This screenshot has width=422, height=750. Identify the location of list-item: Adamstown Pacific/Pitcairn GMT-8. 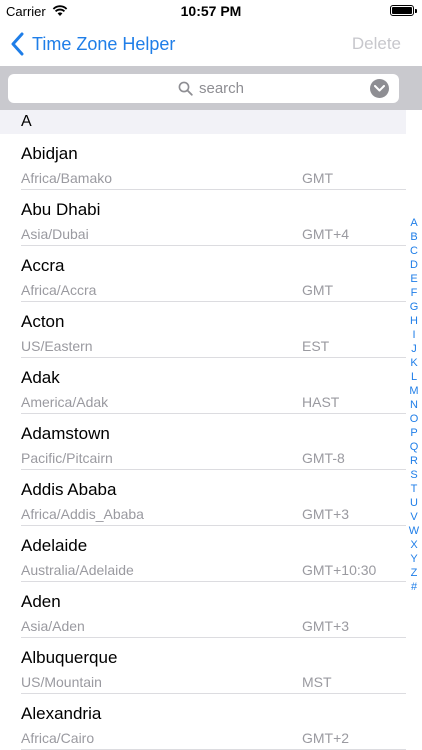
(213, 442).